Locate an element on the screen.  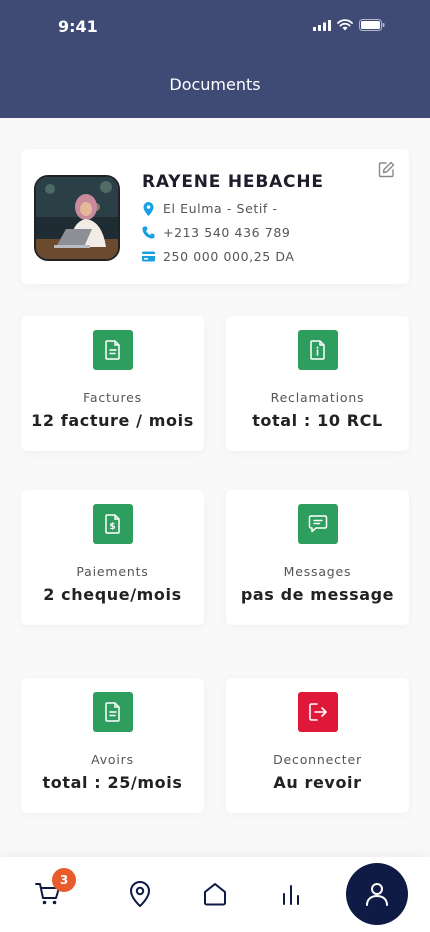
profile-location: El Eulma - Setif - is located at coordinates (220, 208).